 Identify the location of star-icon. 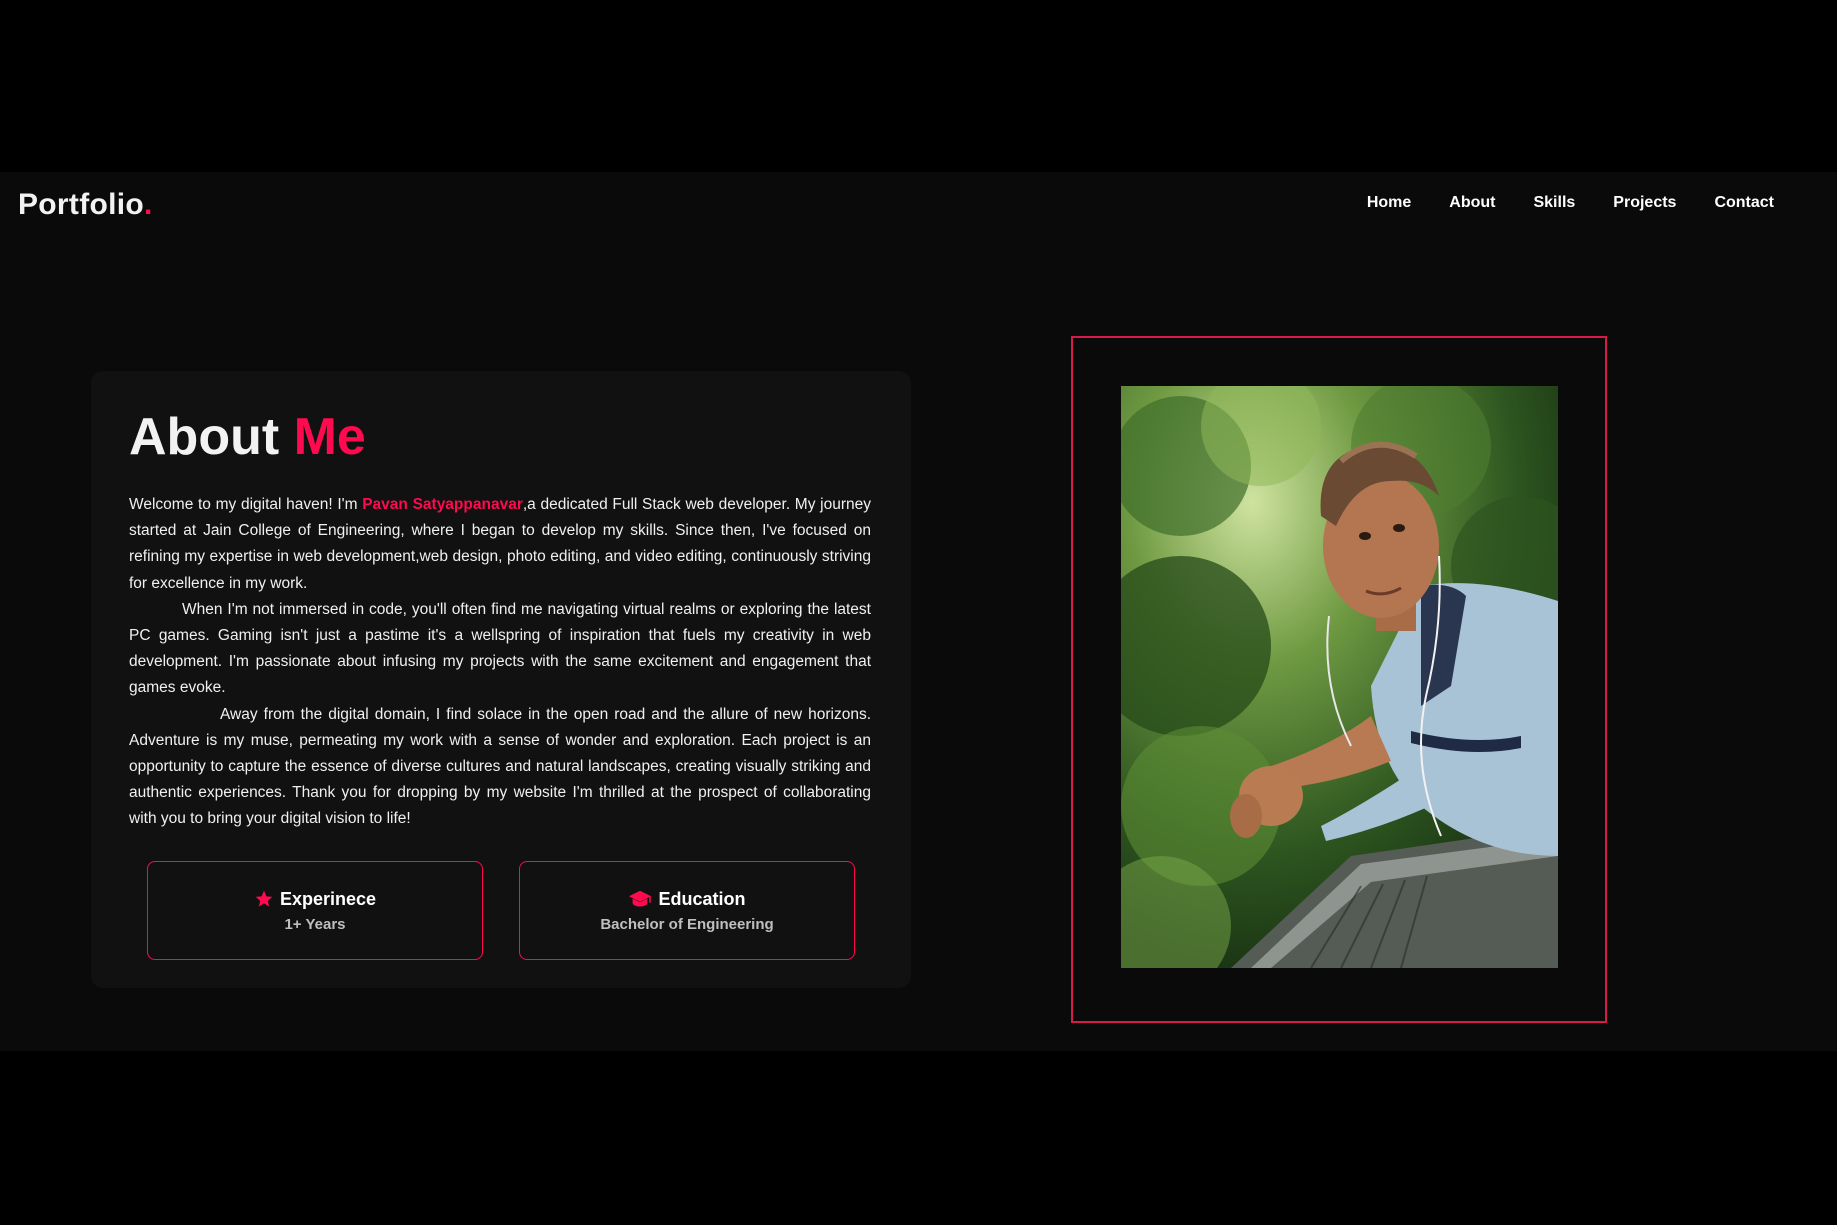
(264, 899).